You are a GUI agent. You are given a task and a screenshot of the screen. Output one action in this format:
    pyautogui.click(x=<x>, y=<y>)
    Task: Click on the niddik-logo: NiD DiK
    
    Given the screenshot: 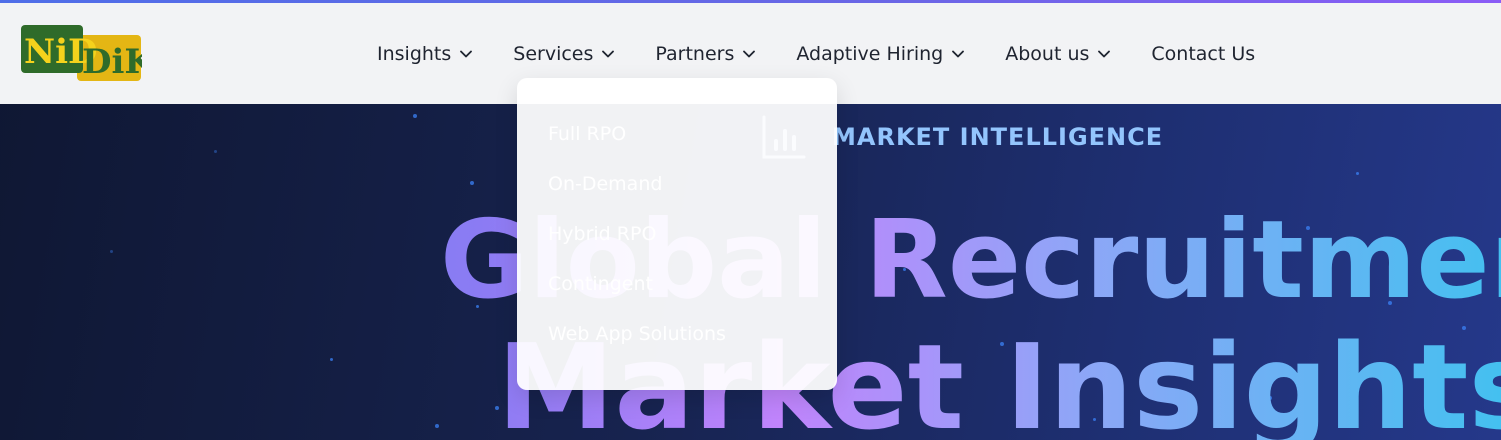 What is the action you would take?
    pyautogui.click(x=81, y=53)
    